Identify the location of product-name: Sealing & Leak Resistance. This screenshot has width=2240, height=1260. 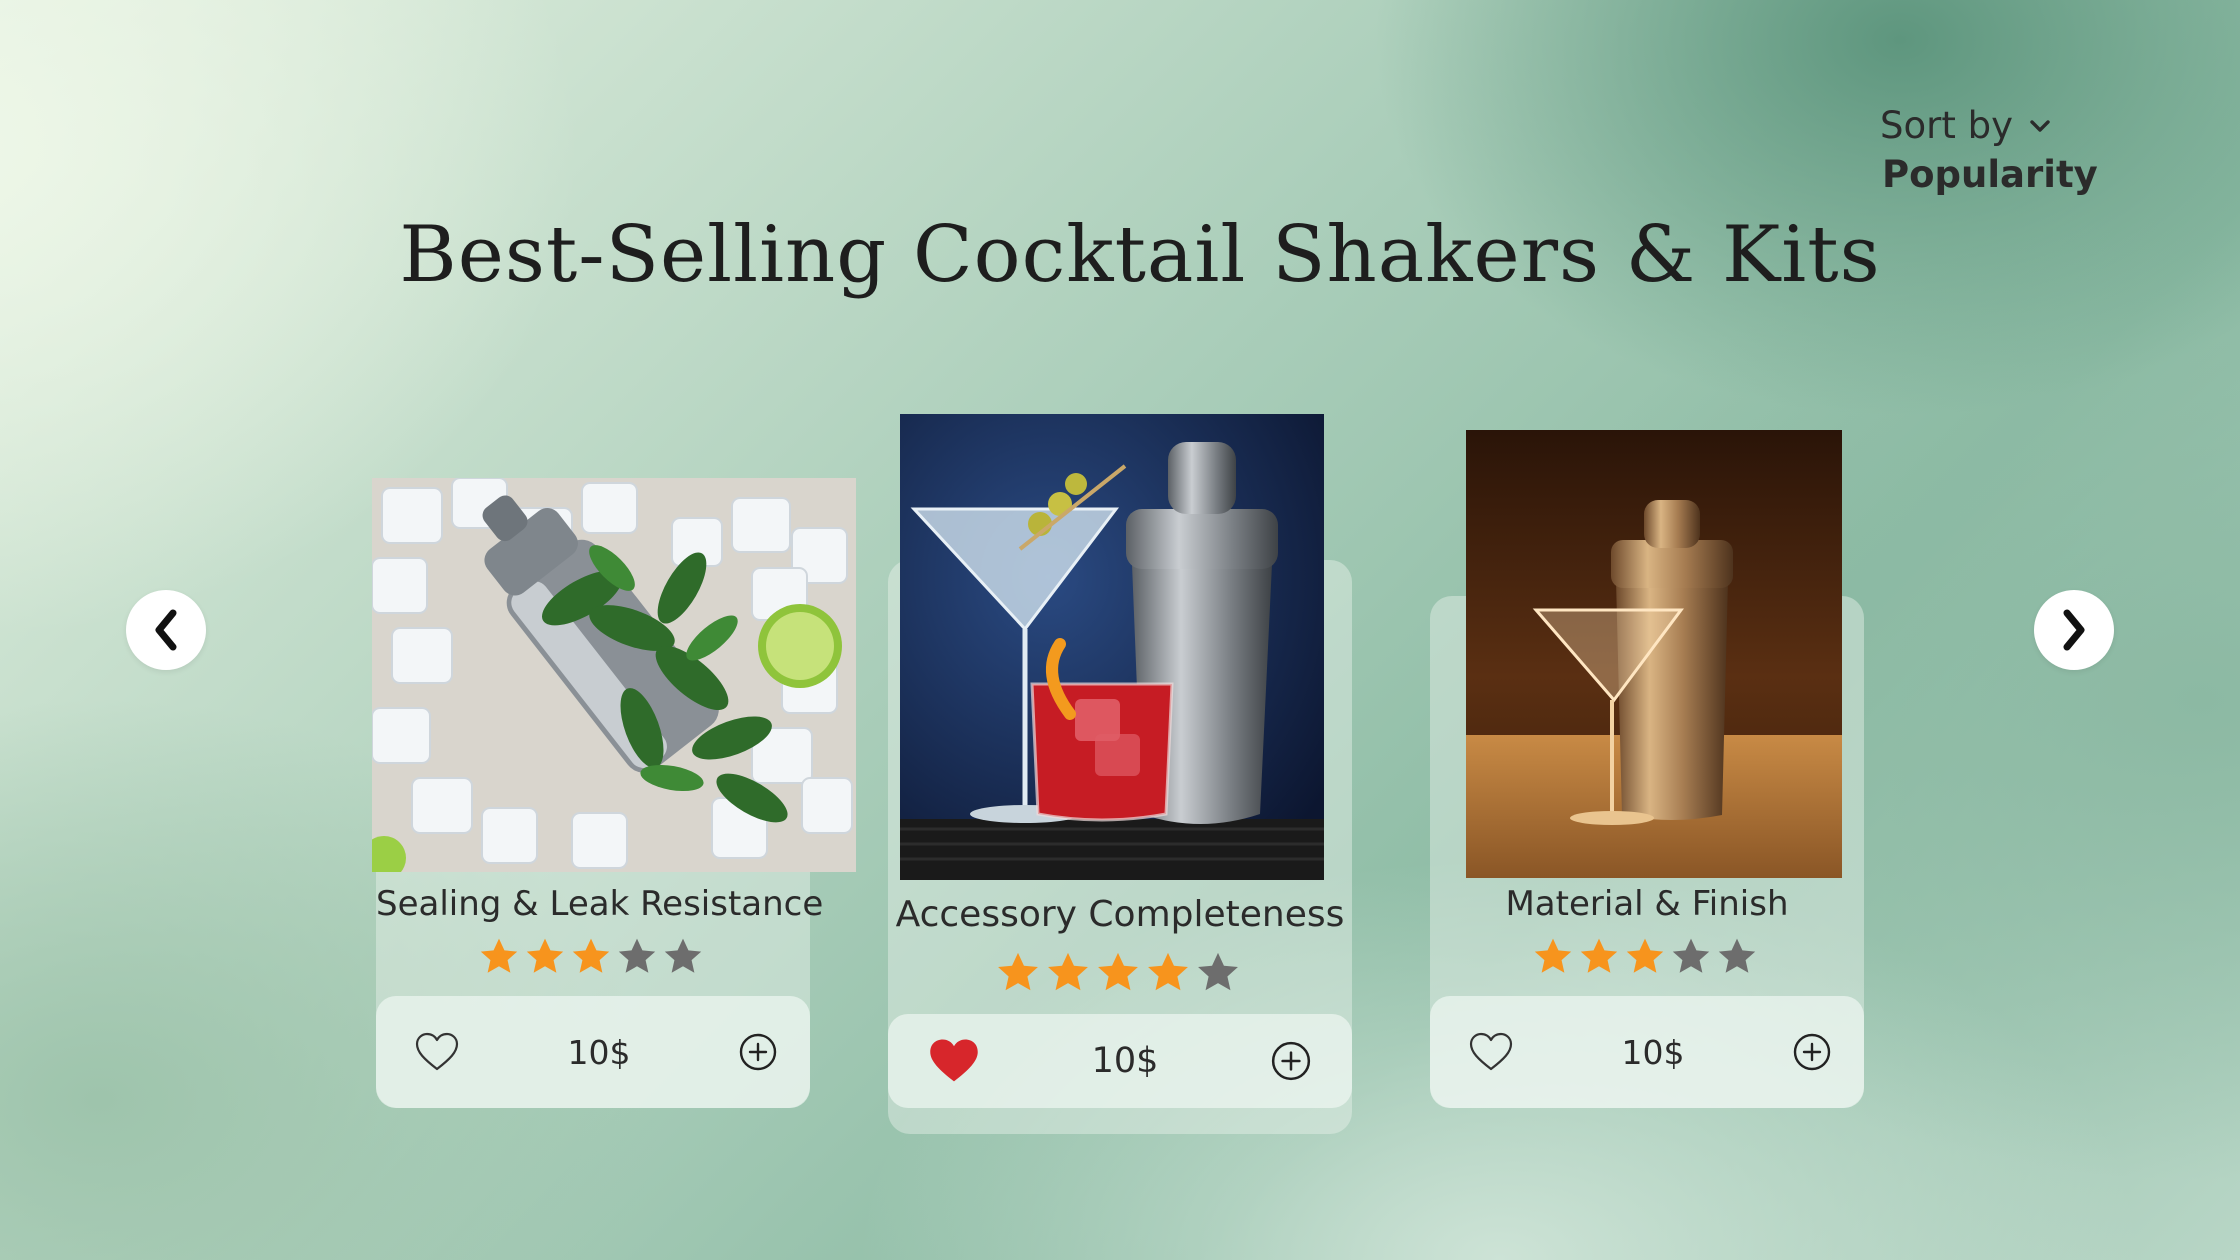
(600, 904).